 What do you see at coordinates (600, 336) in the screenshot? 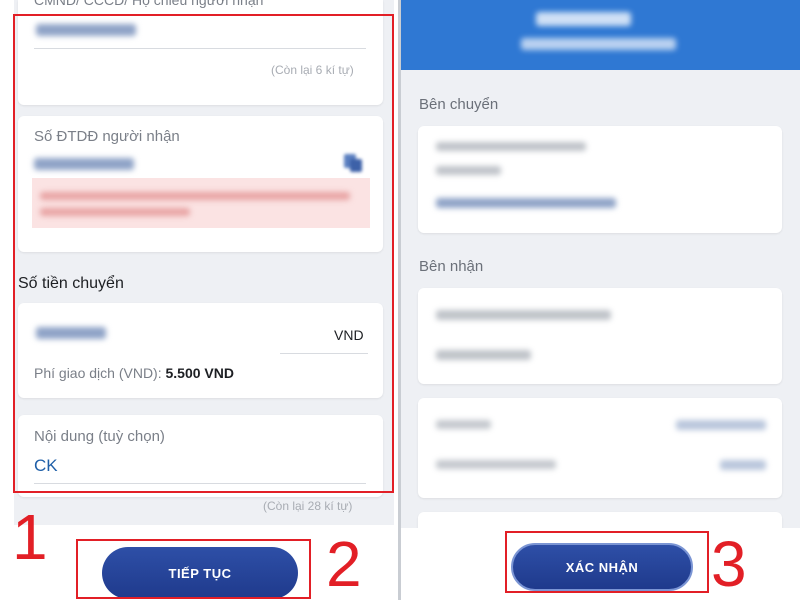
I see `receiver-card` at bounding box center [600, 336].